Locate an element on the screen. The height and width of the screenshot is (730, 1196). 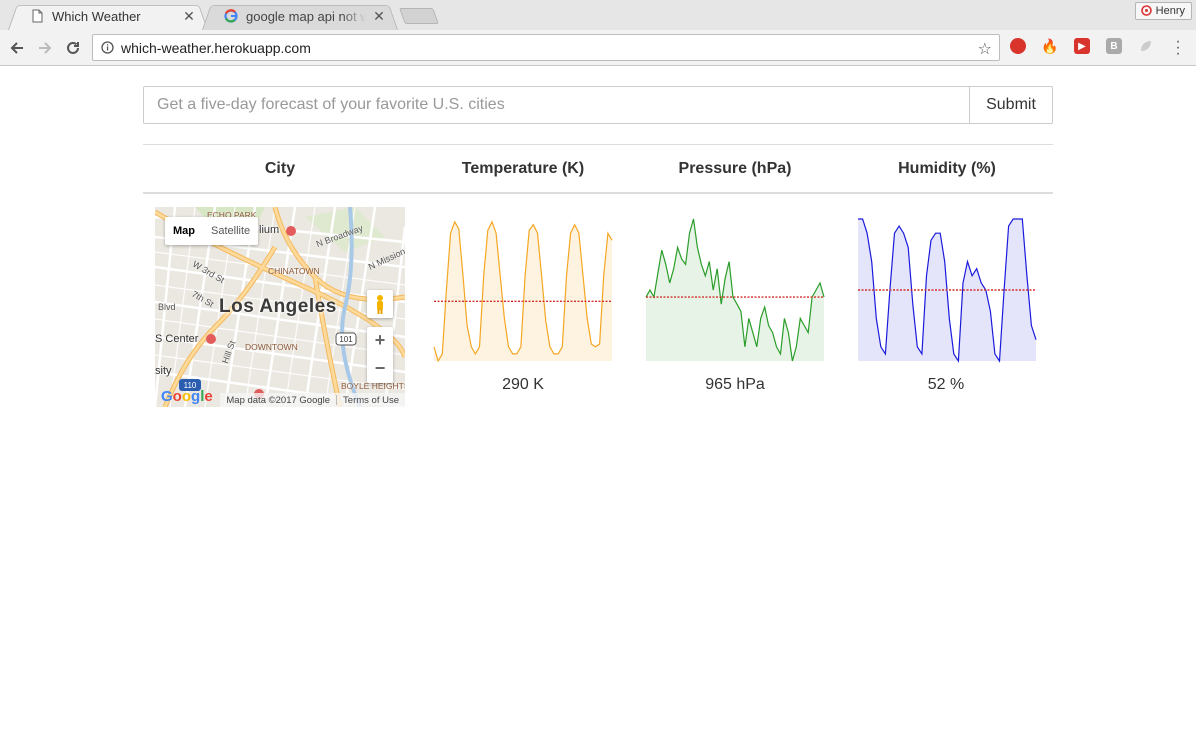
pressure-current: 965 hPa is located at coordinates (735, 384).